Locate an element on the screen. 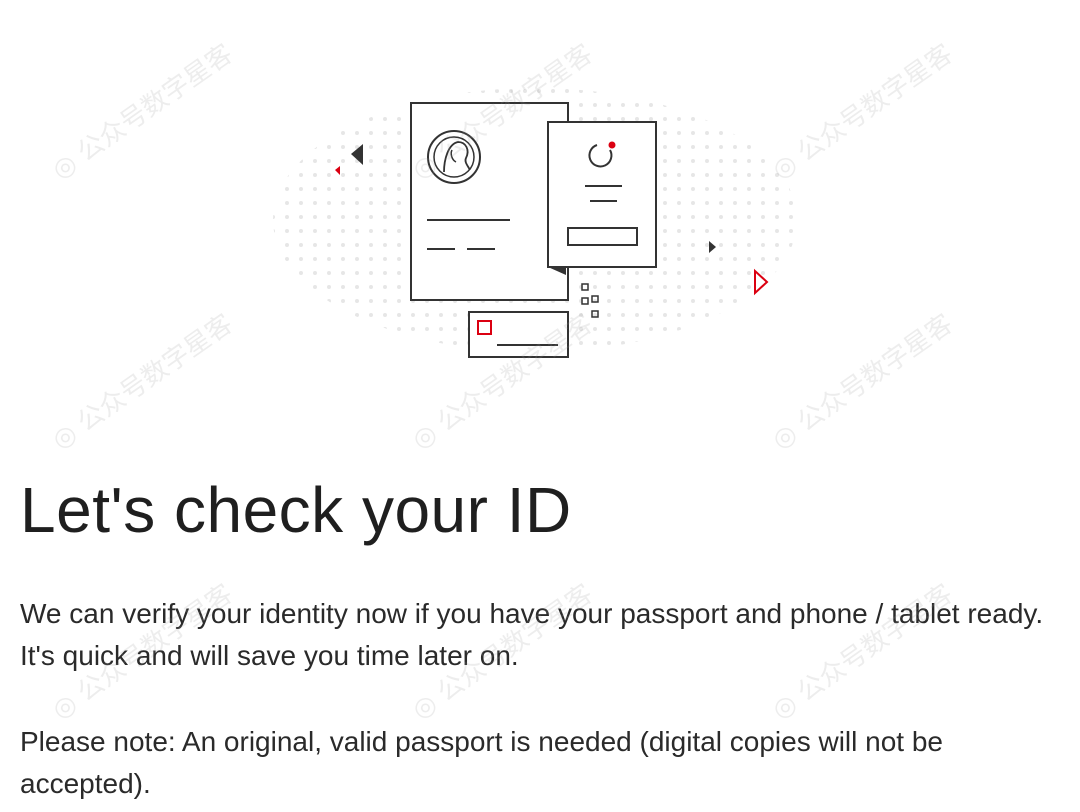  passport-document is located at coordinates (489, 201).